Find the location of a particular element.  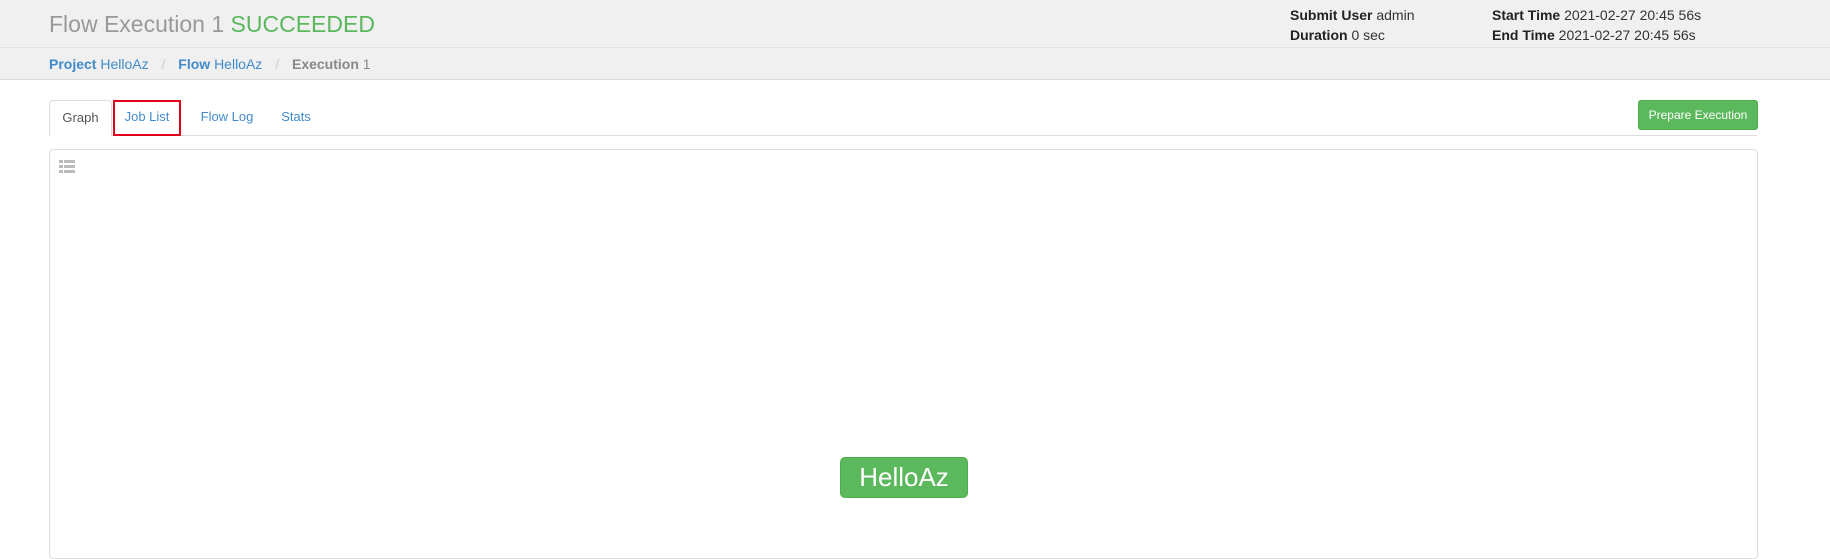

execution-status: SUCCEEDED is located at coordinates (302, 24).